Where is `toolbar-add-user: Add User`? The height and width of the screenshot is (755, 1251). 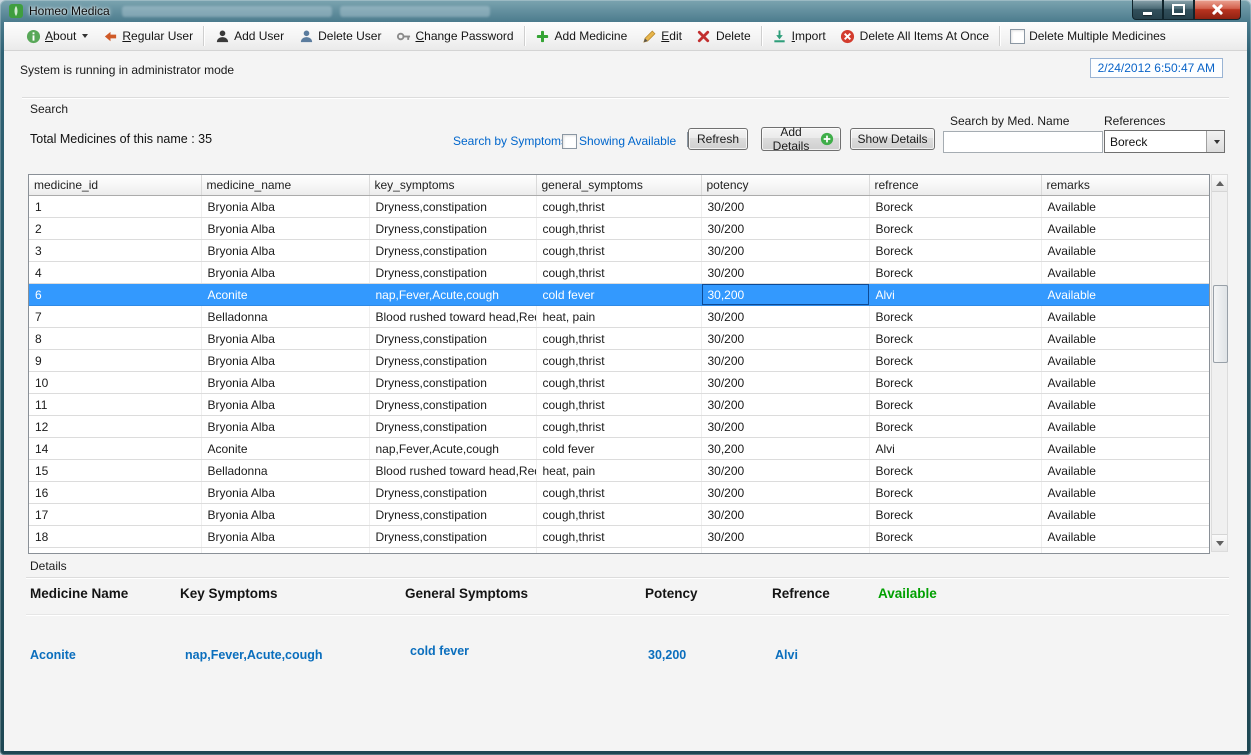
toolbar-add-user: Add User is located at coordinates (249, 36).